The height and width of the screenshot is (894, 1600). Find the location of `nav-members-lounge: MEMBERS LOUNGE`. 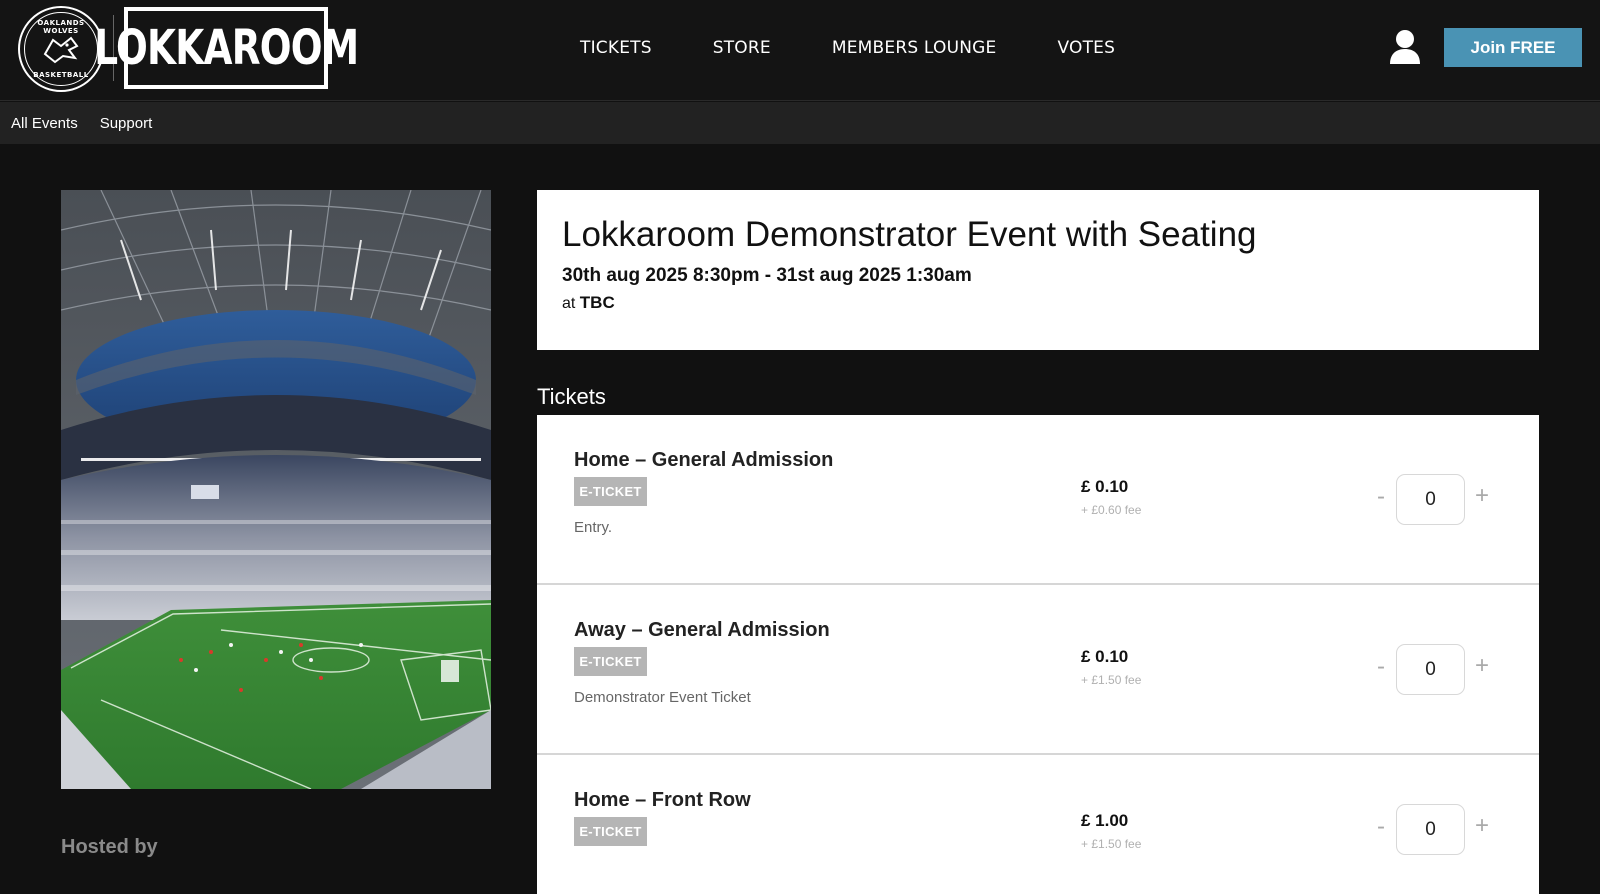

nav-members-lounge: MEMBERS LOUNGE is located at coordinates (914, 48).